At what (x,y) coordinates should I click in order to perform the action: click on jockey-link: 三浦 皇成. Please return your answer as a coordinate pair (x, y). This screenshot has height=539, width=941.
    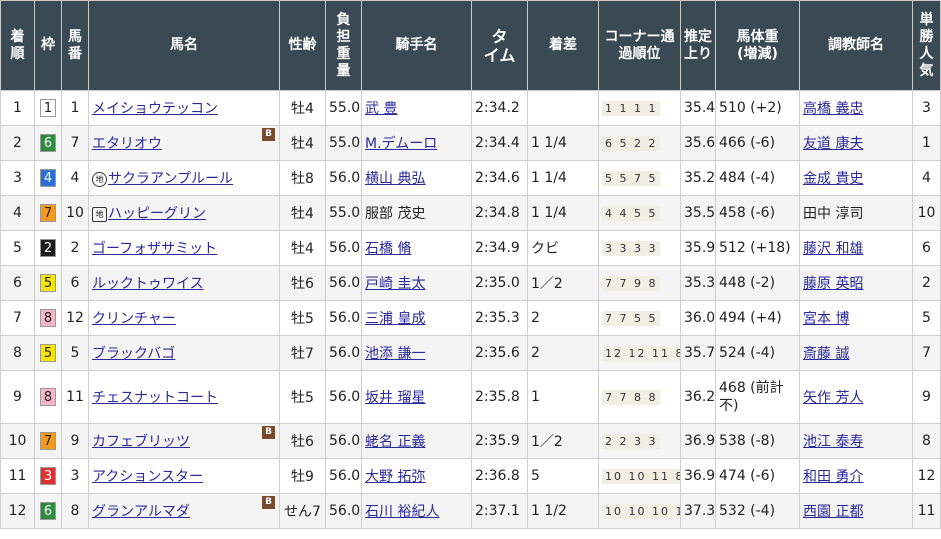
    Looking at the image, I should click on (395, 319).